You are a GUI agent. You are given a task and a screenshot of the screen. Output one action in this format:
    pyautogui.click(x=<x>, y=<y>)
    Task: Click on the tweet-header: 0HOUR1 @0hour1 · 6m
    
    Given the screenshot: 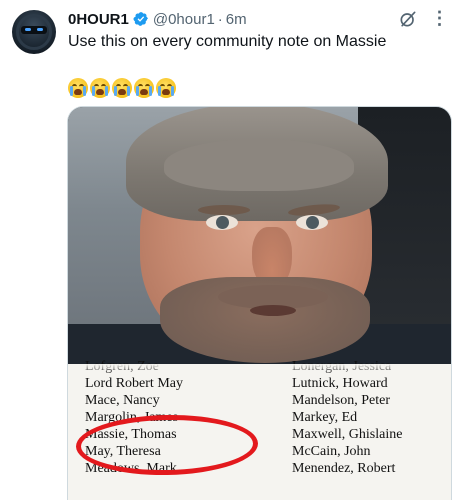 What is the action you would take?
    pyautogui.click(x=261, y=19)
    